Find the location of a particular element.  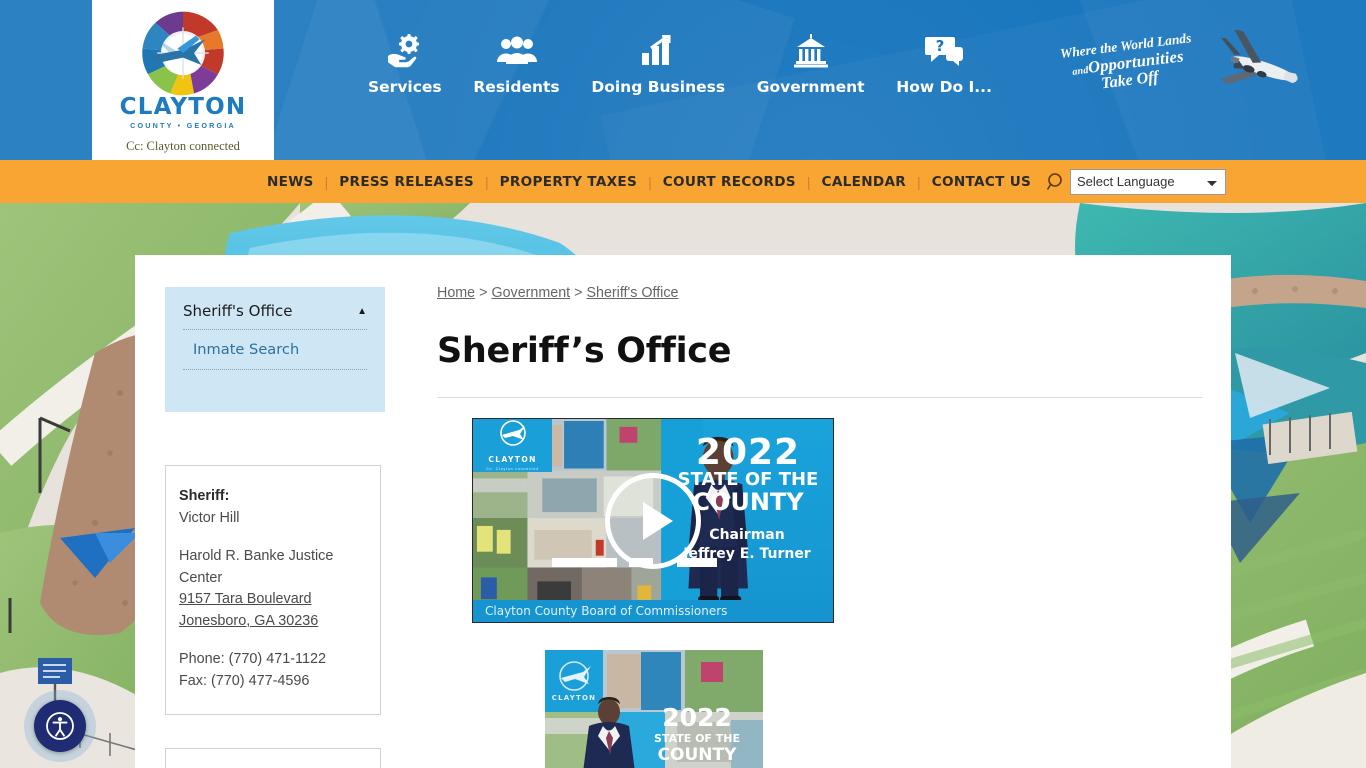

video-secondary-thumbnail: CLAYTON 2022 STATE OF THE COUNTY is located at coordinates (654, 709).